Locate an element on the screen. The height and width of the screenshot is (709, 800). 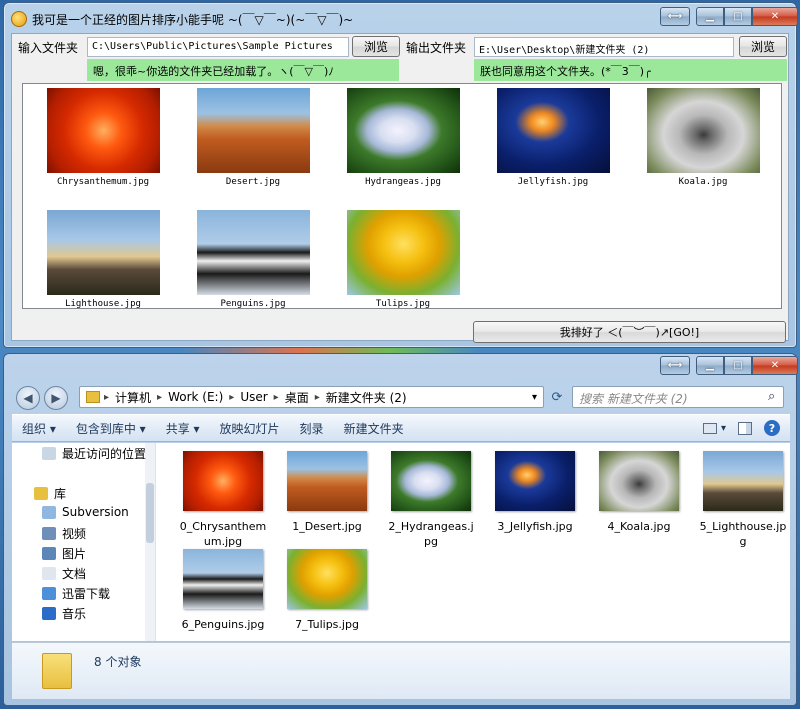
file-item: 1_Desert.jpg is located at coordinates (327, 492).